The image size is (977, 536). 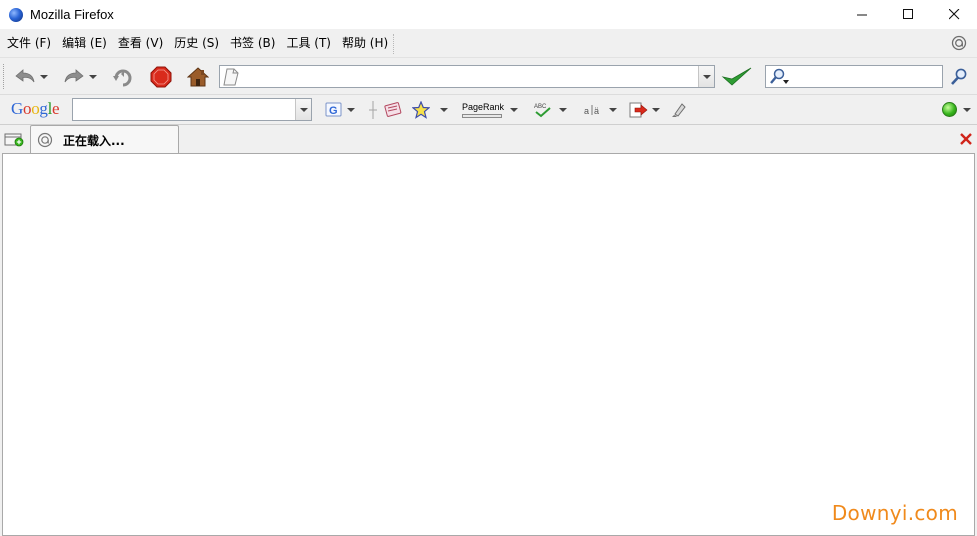 I want to click on stop-button, so click(x=161, y=77).